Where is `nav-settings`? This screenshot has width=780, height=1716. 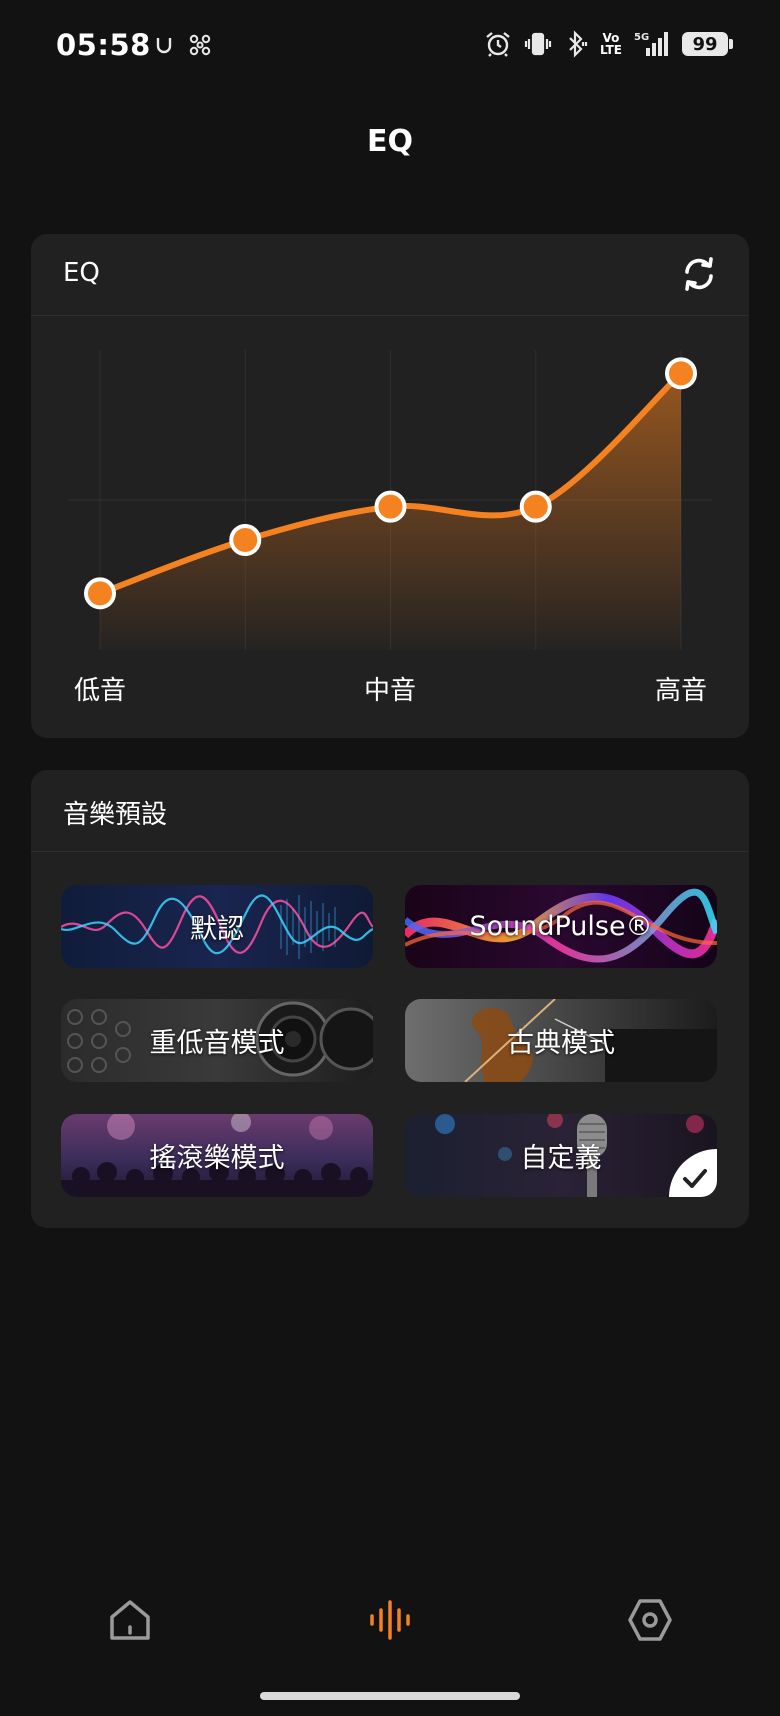 nav-settings is located at coordinates (650, 1620).